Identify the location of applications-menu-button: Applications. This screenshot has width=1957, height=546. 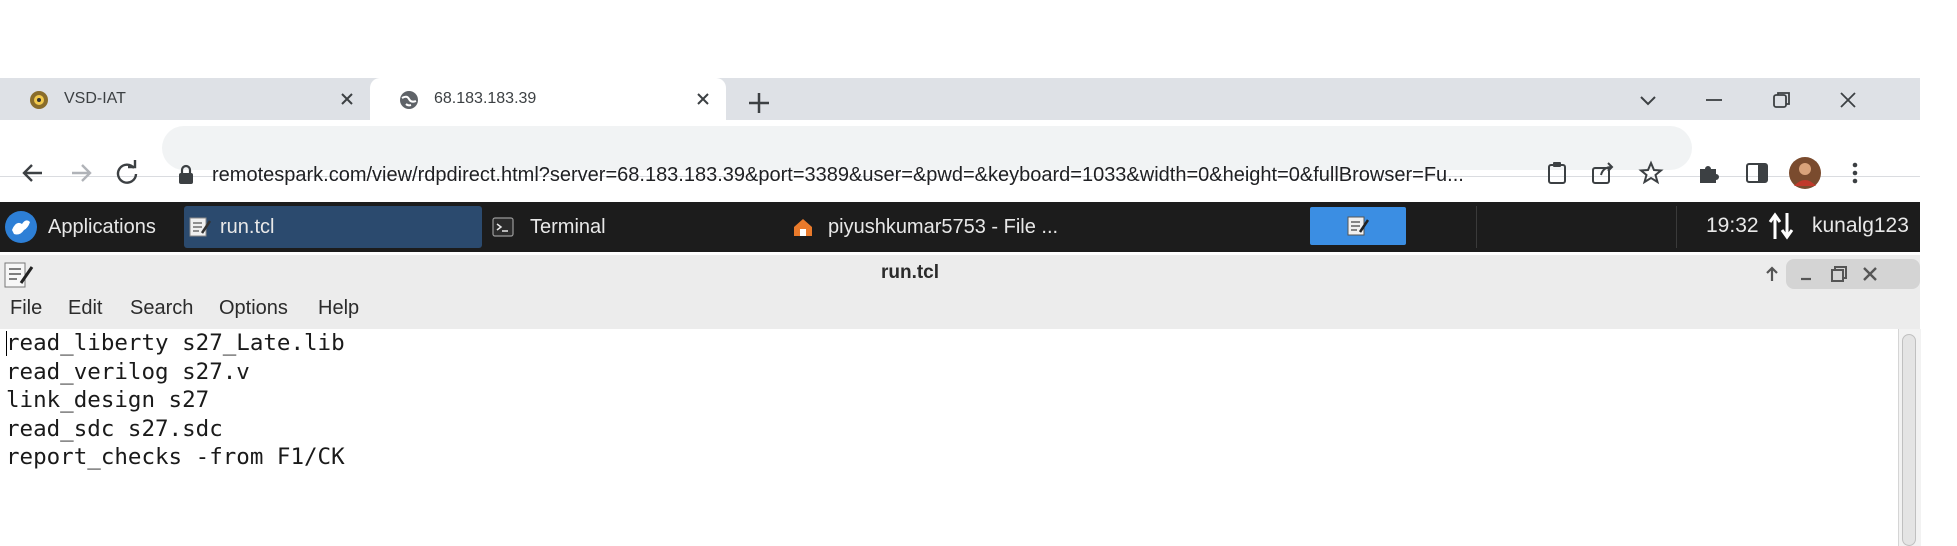
(89, 227).